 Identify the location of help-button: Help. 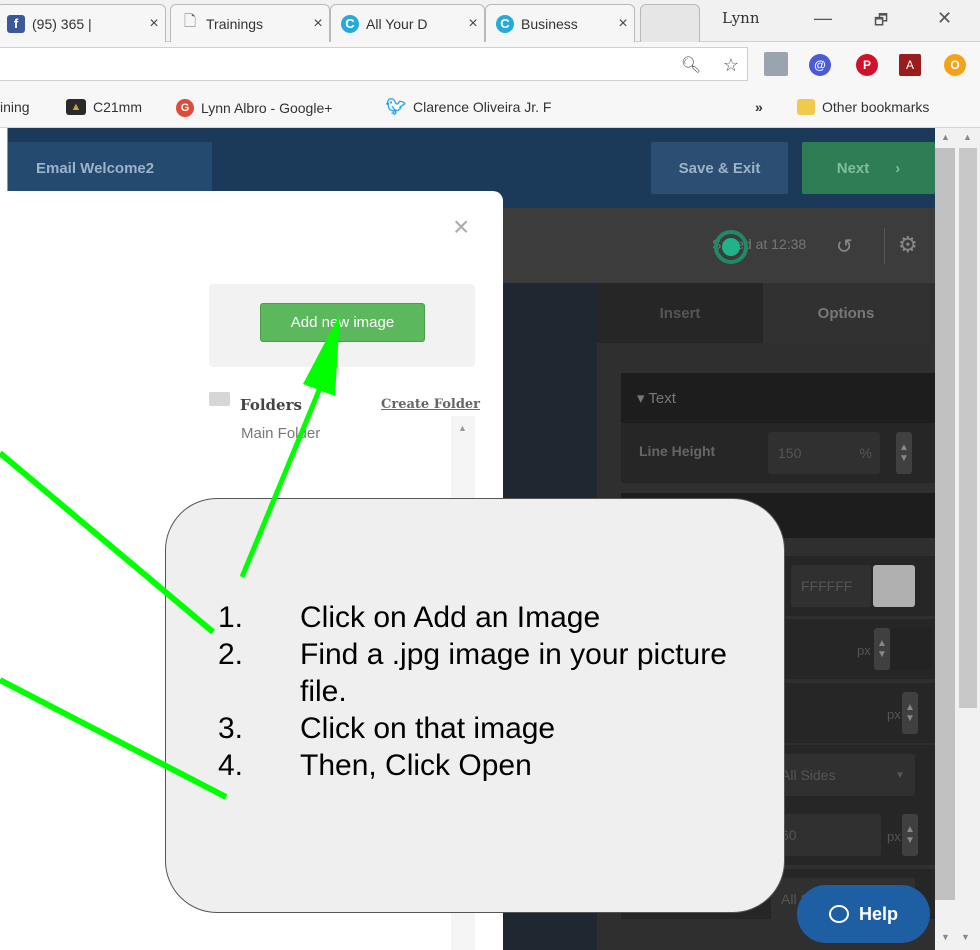
(863, 914).